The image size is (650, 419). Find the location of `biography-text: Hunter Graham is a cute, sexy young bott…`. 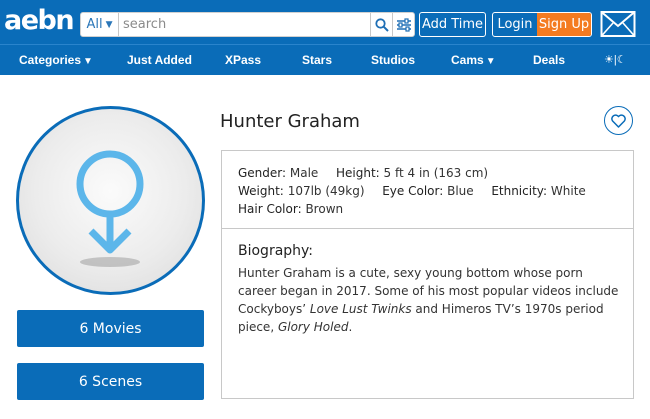

biography-text: Hunter Graham is a cute, sexy young bott… is located at coordinates (430, 300).